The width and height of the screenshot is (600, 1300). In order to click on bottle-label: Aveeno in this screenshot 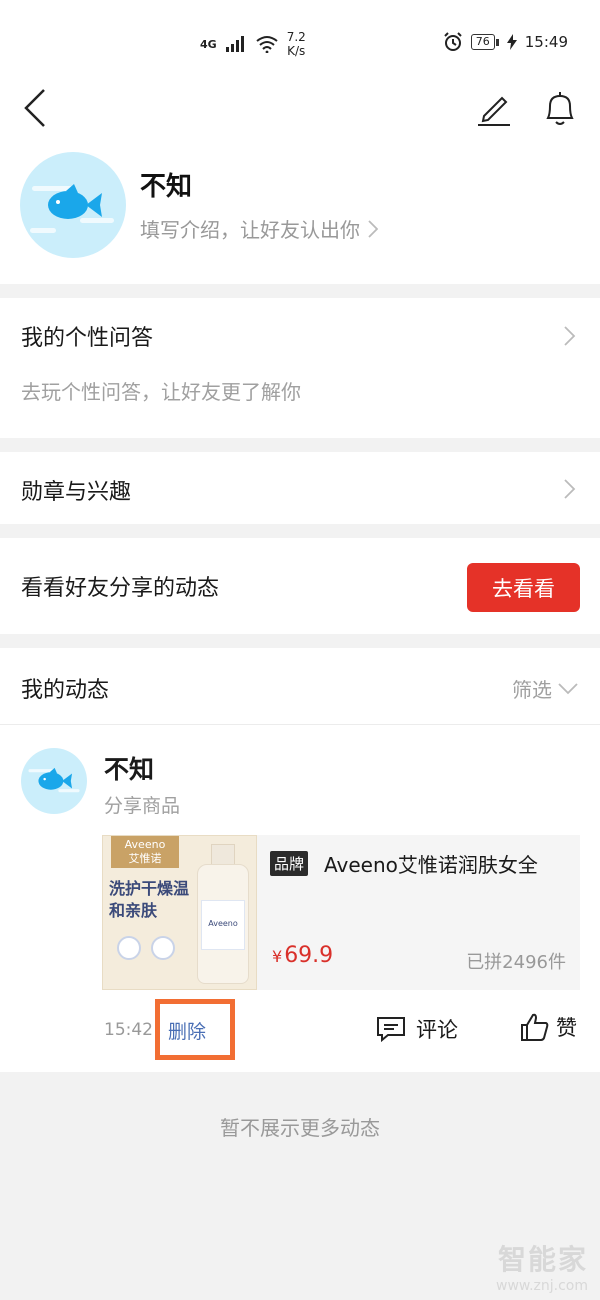, I will do `click(223, 925)`.